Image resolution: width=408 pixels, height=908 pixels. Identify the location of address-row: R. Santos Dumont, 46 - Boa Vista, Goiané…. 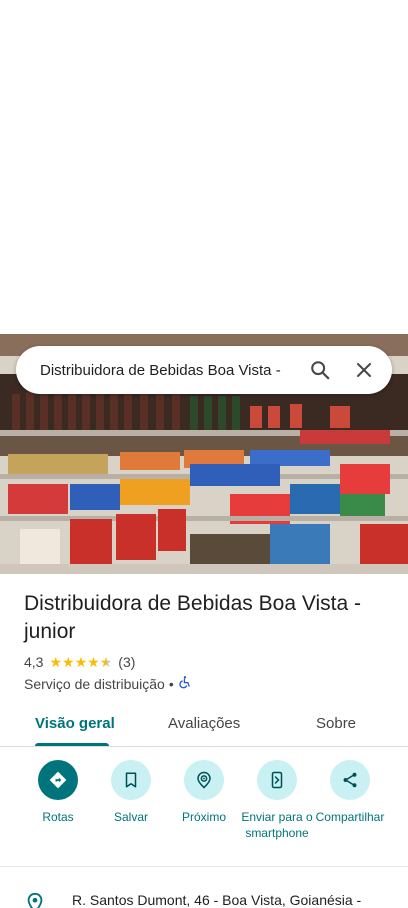
(216, 900).